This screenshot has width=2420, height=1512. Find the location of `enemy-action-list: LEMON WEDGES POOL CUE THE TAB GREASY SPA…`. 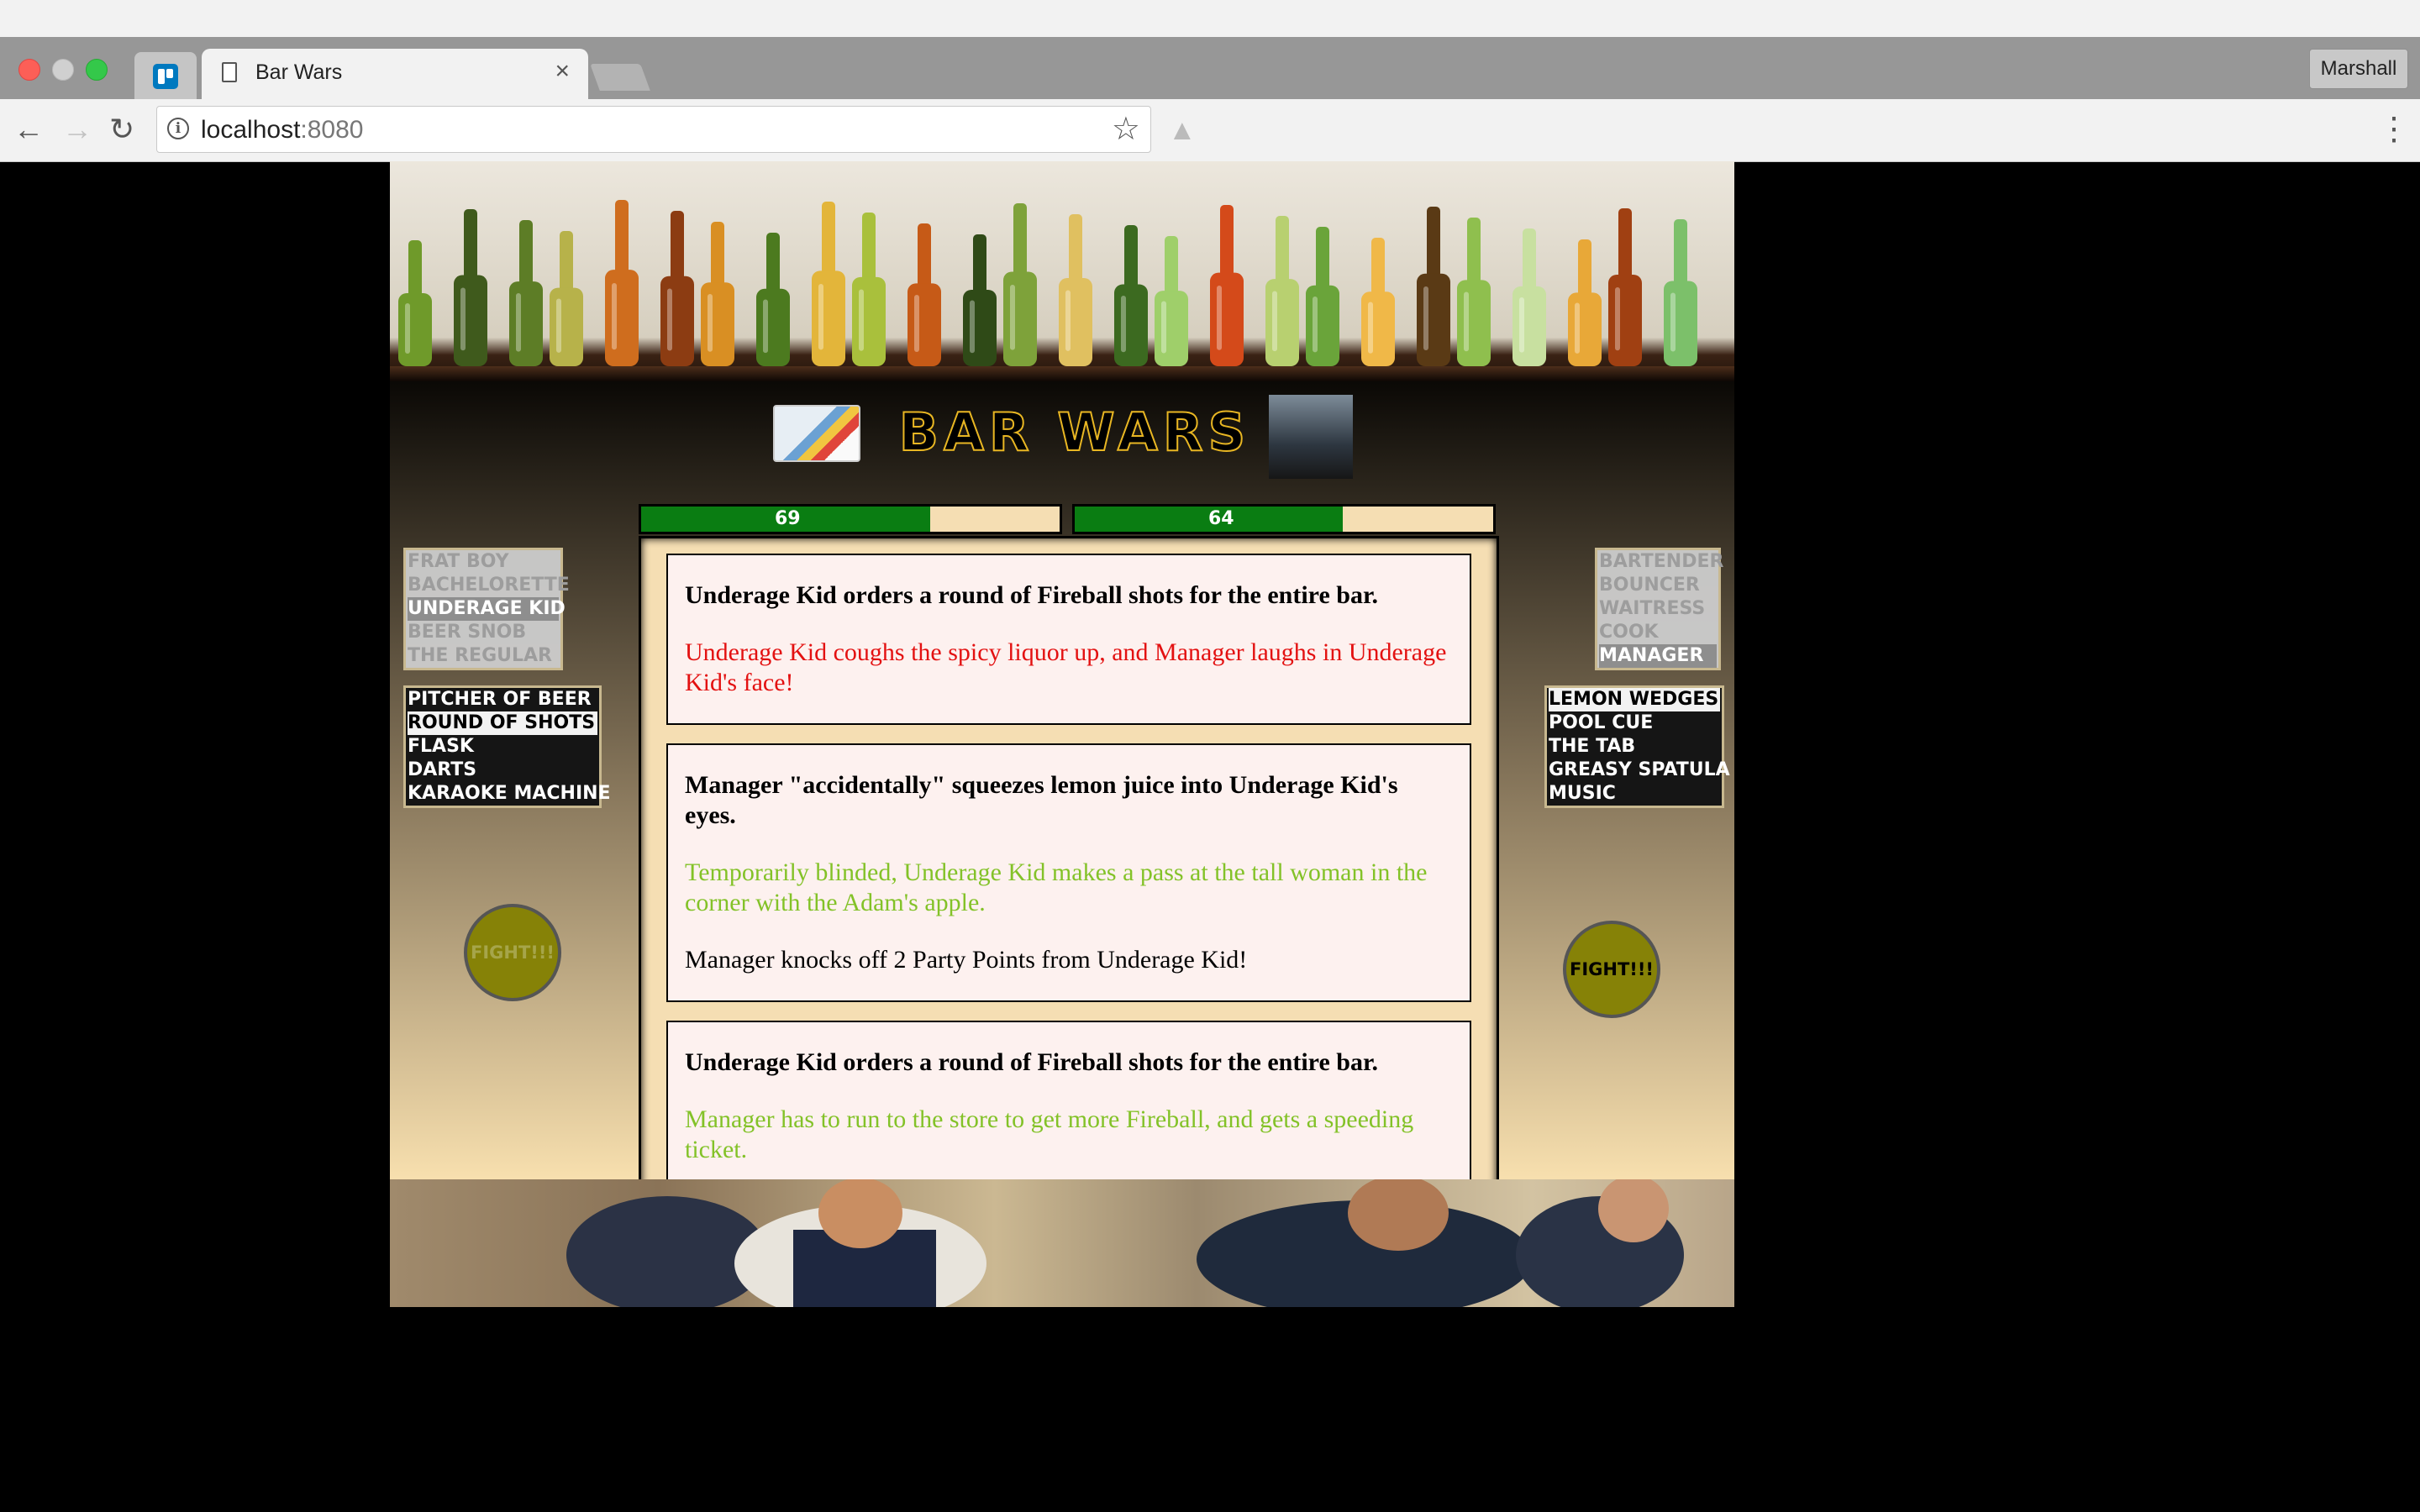

enemy-action-list: LEMON WEDGES POOL CUE THE TAB GREASY SPA… is located at coordinates (1637, 746).